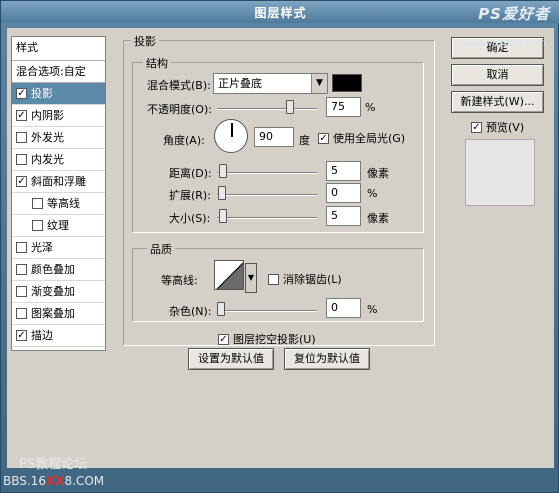 Image resolution: width=559 pixels, height=493 pixels. I want to click on spread-slider-track, so click(267, 195).